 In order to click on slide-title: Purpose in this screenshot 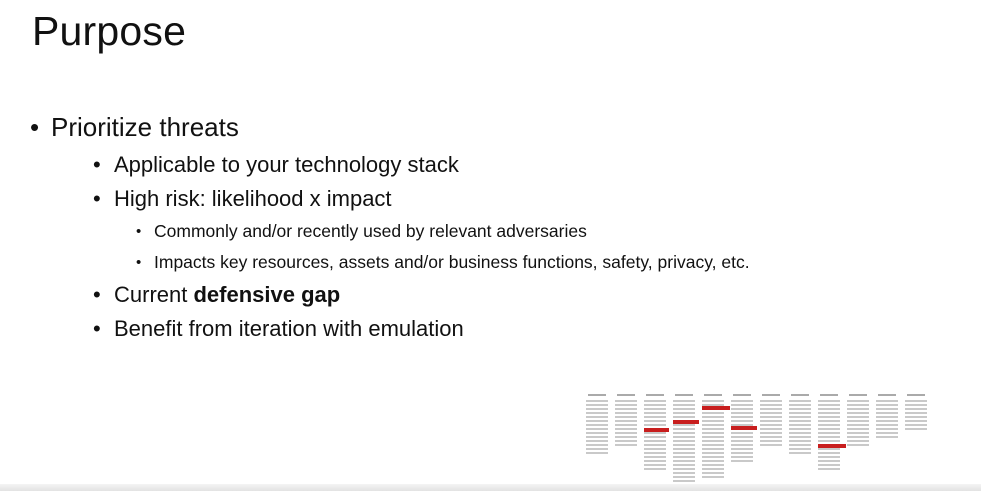, I will do `click(109, 31)`.